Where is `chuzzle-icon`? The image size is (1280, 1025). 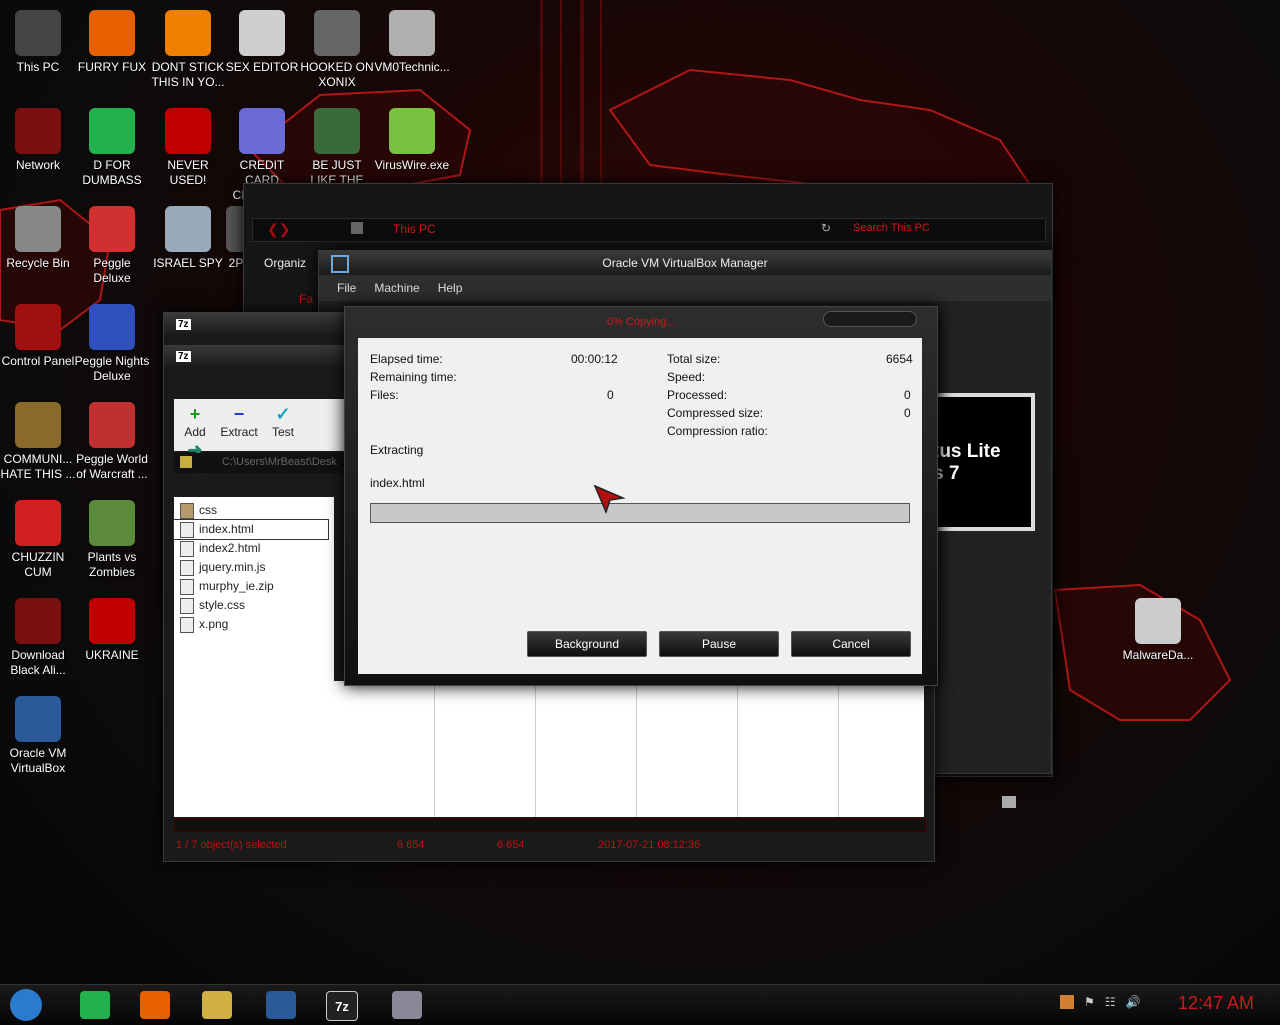
chuzzle-icon is located at coordinates (38, 523).